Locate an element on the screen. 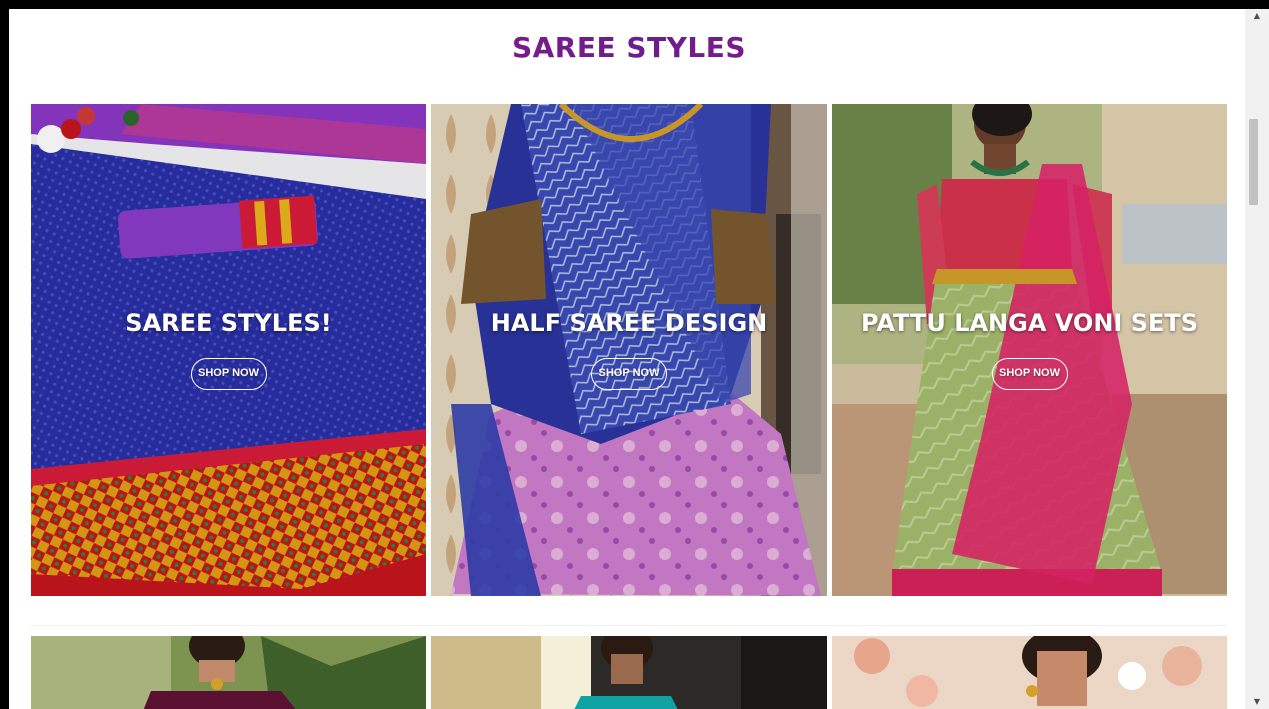  scroll-thumb is located at coordinates (1253, 162).